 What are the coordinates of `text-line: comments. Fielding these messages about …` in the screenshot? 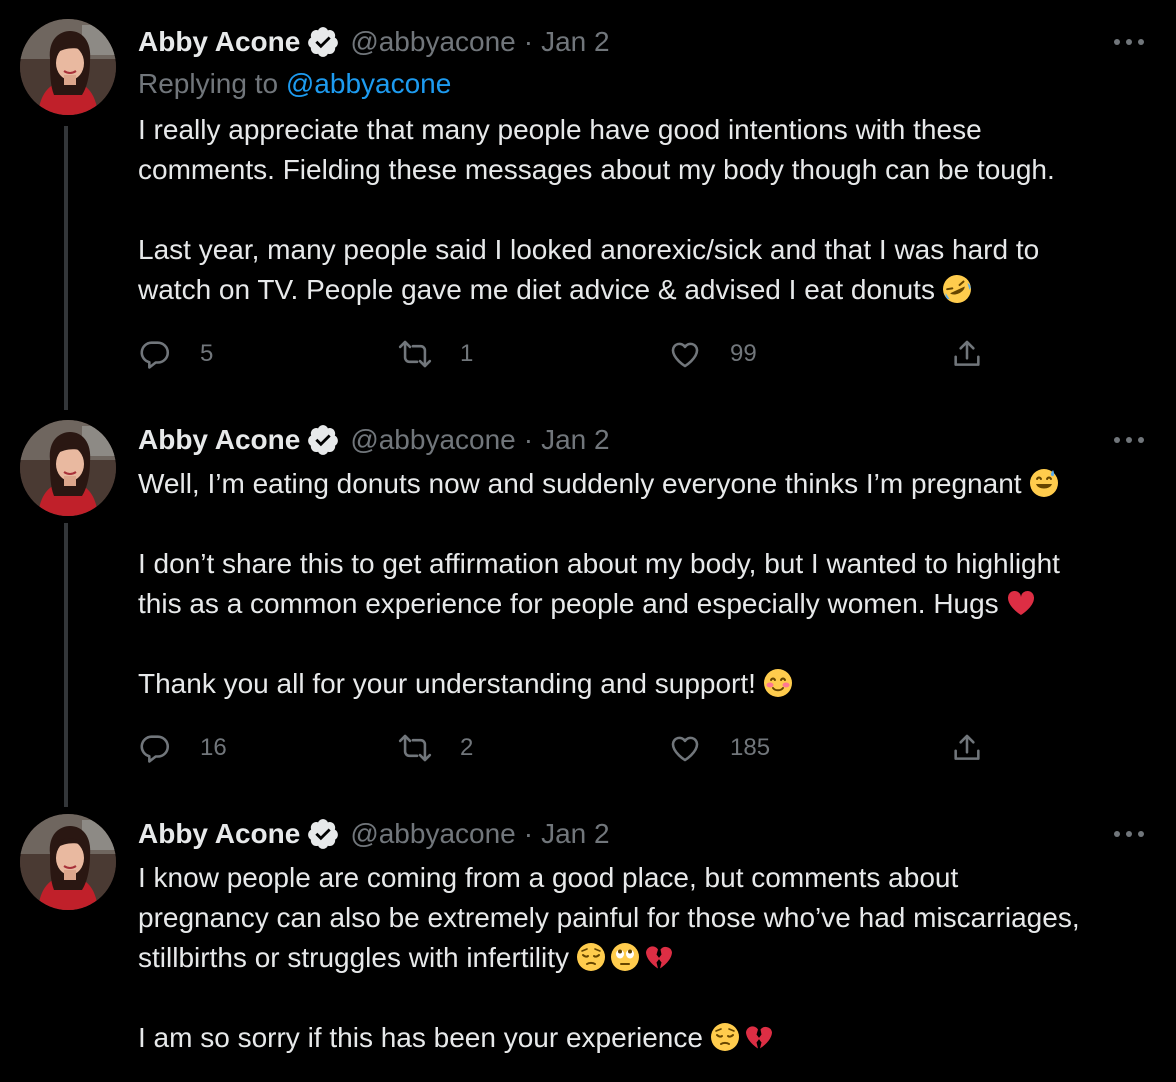 It's located at (596, 169).